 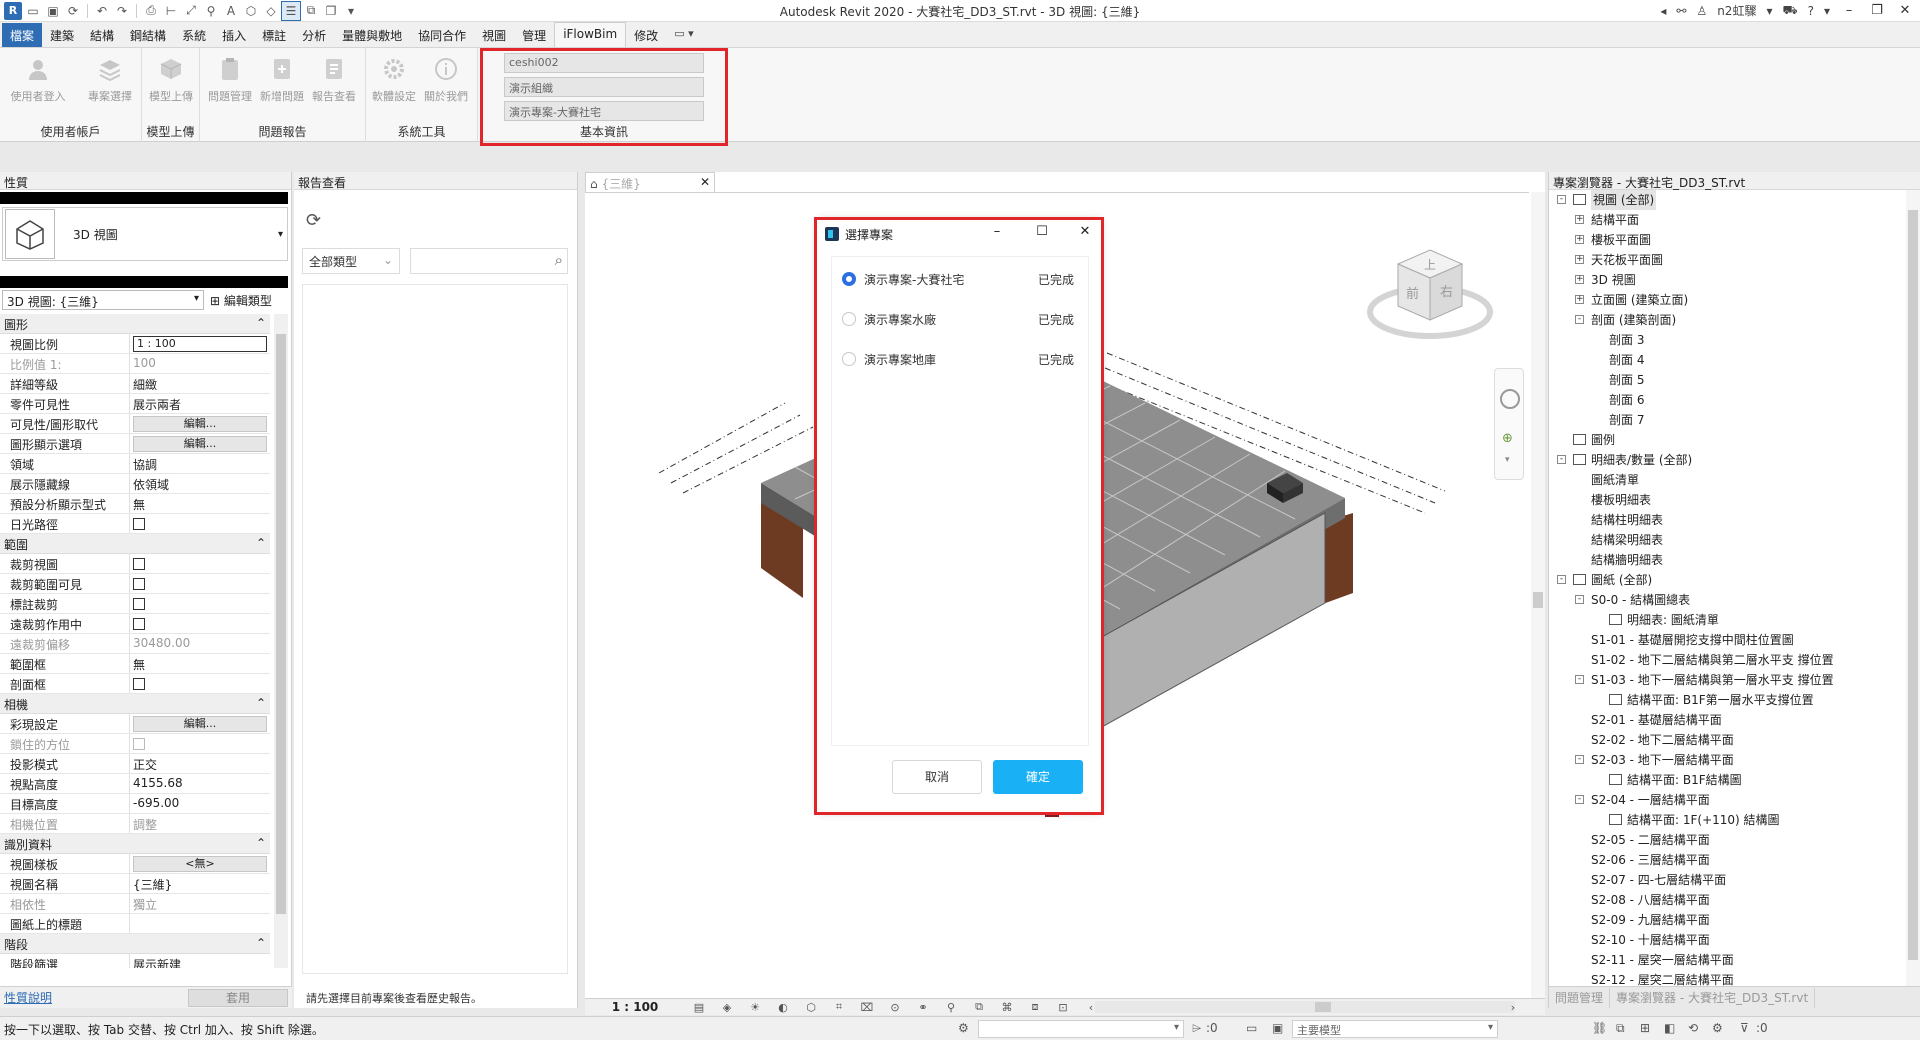 What do you see at coordinates (1726, 840) in the screenshot?
I see `browser-tree-node: S2-05 - 二層結構平面` at bounding box center [1726, 840].